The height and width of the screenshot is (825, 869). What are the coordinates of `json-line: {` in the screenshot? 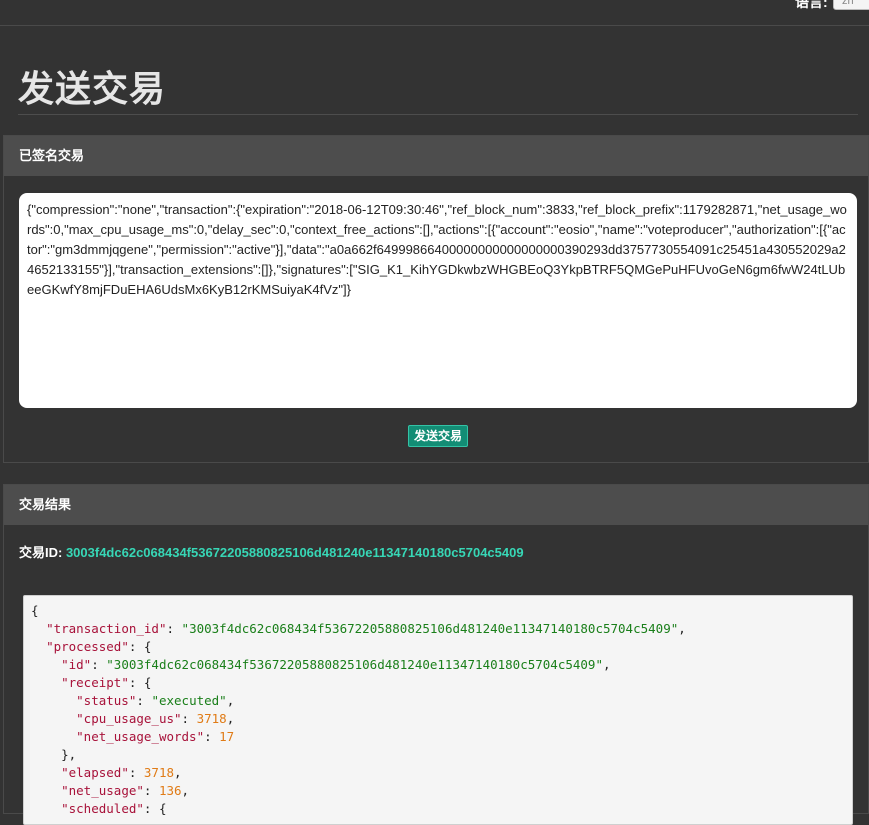 It's located at (441, 611).